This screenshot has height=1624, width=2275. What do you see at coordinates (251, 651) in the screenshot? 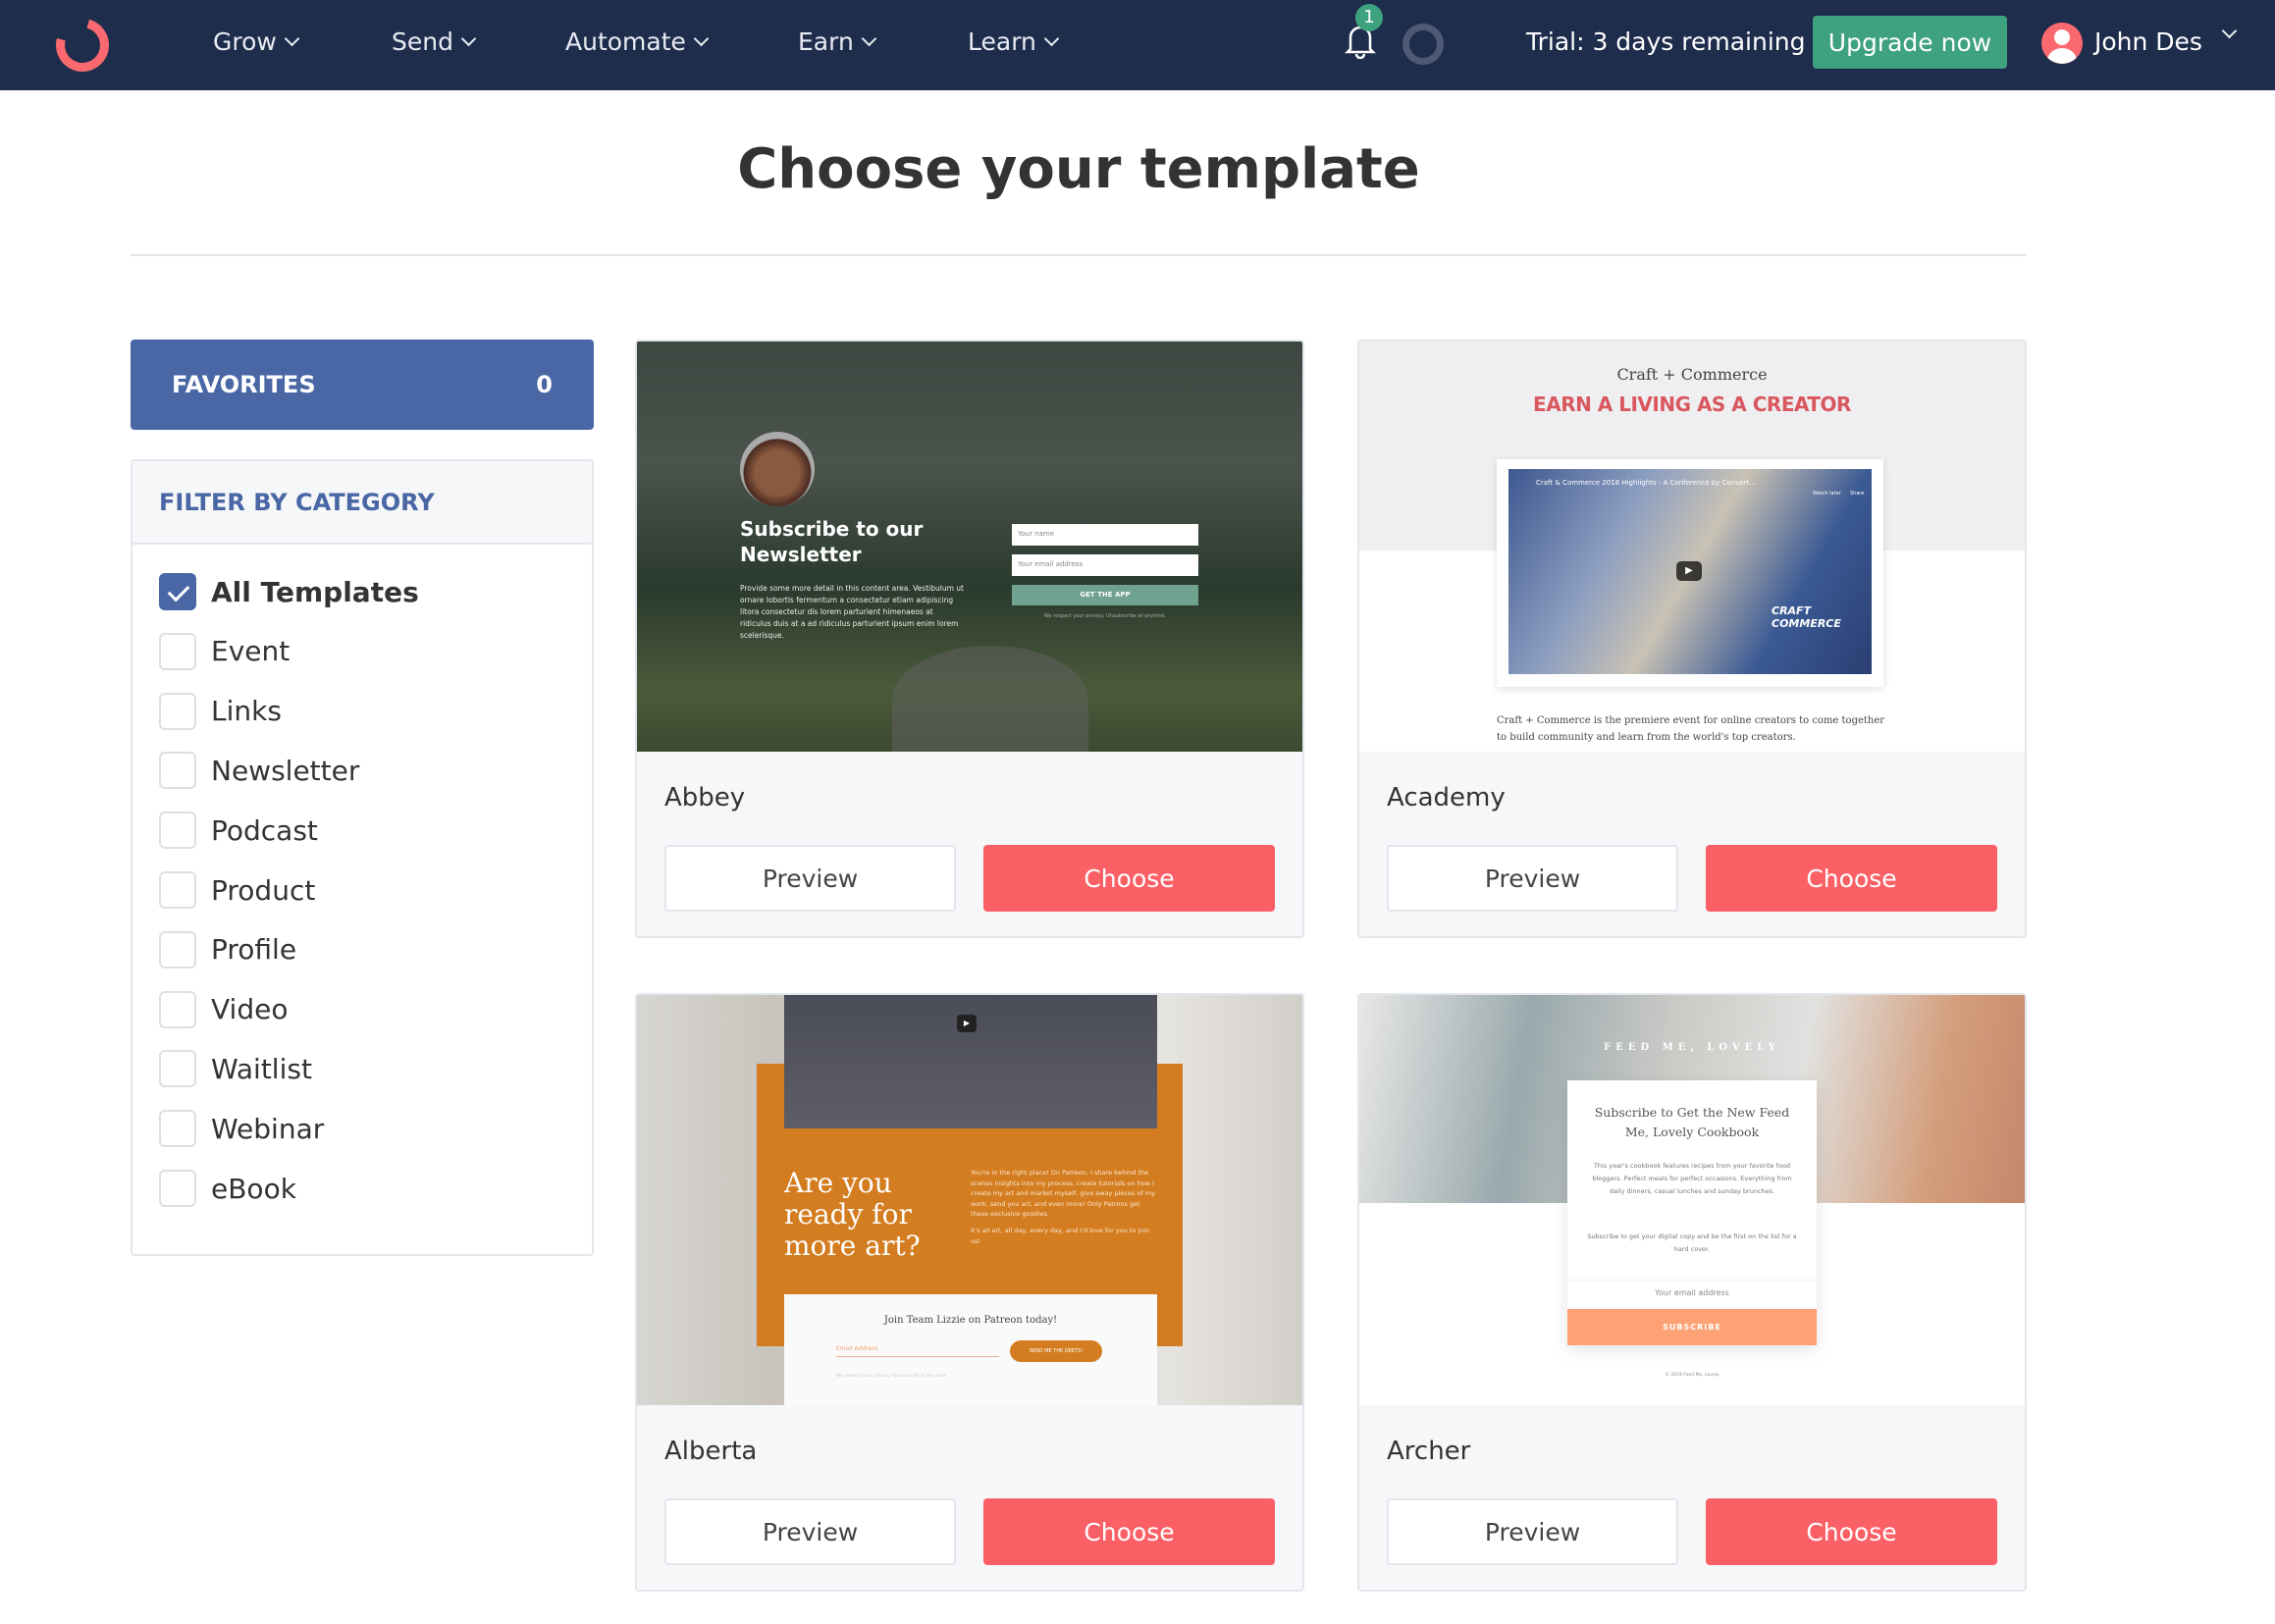
I see `category-label: Event` at bounding box center [251, 651].